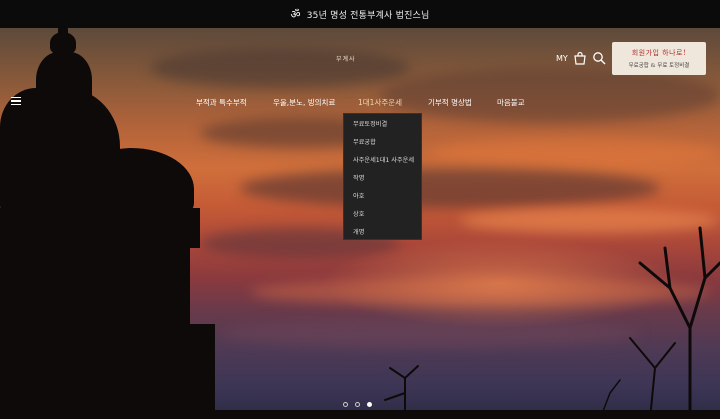  I want to click on promo-title: 회원가입 하나로!, so click(659, 53).